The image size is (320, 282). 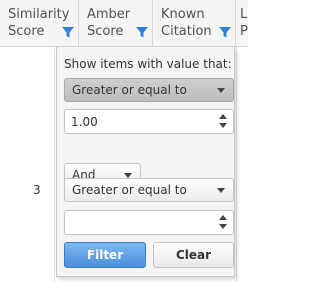 I want to click on column-header-partial: L P, so click(x=242, y=23).